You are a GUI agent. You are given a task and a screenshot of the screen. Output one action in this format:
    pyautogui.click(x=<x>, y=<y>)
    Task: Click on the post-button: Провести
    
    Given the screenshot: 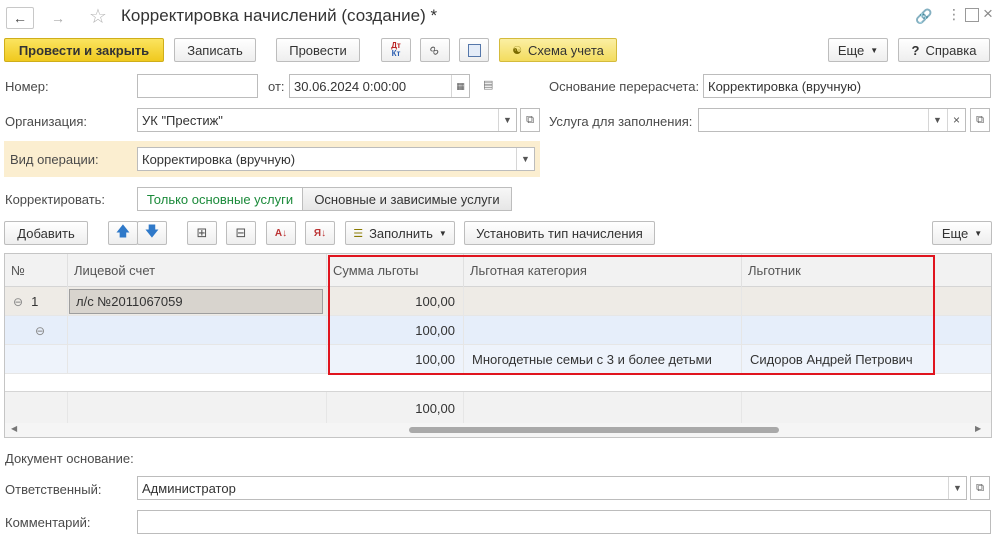 What is the action you would take?
    pyautogui.click(x=318, y=50)
    